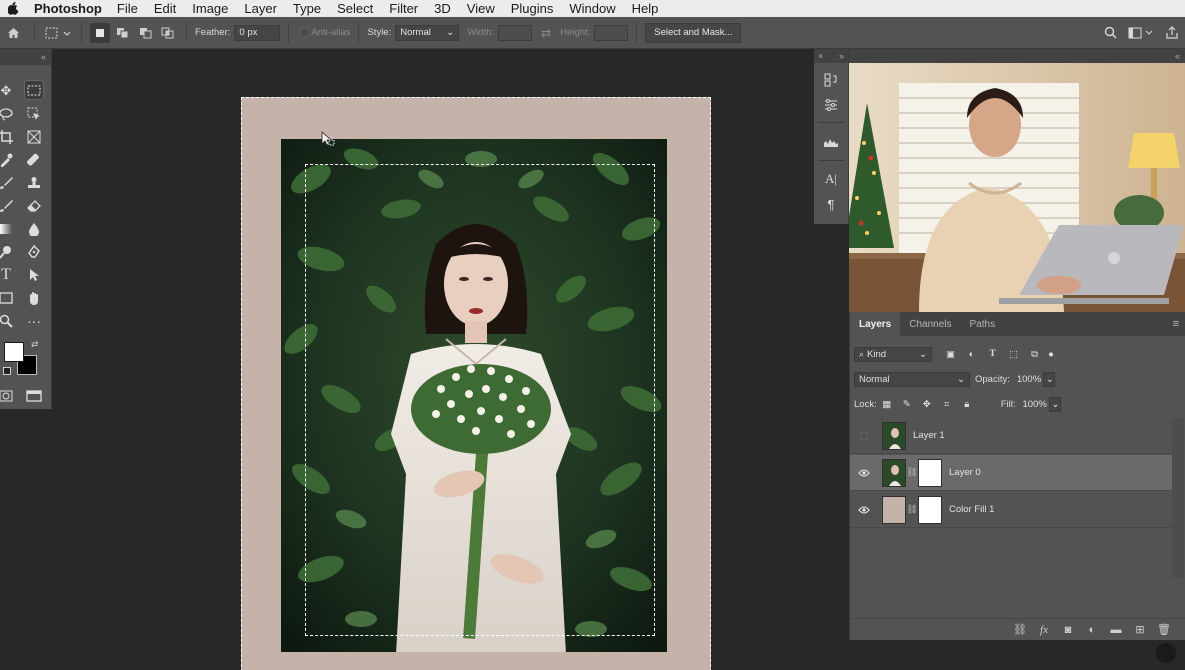 The image size is (1185, 670). What do you see at coordinates (515, 32) in the screenshot?
I see `width-input` at bounding box center [515, 32].